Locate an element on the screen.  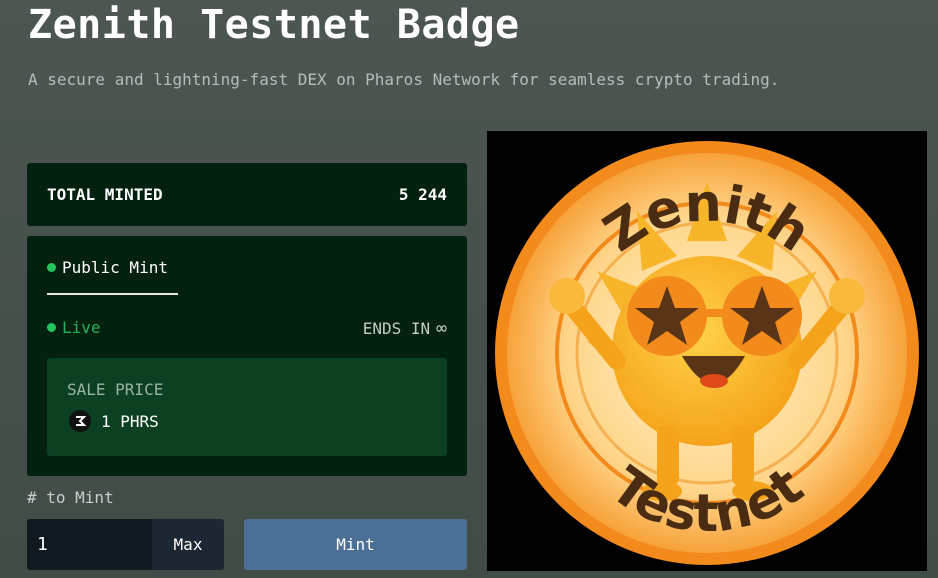
quantity-label: # to Mint is located at coordinates (70, 497).